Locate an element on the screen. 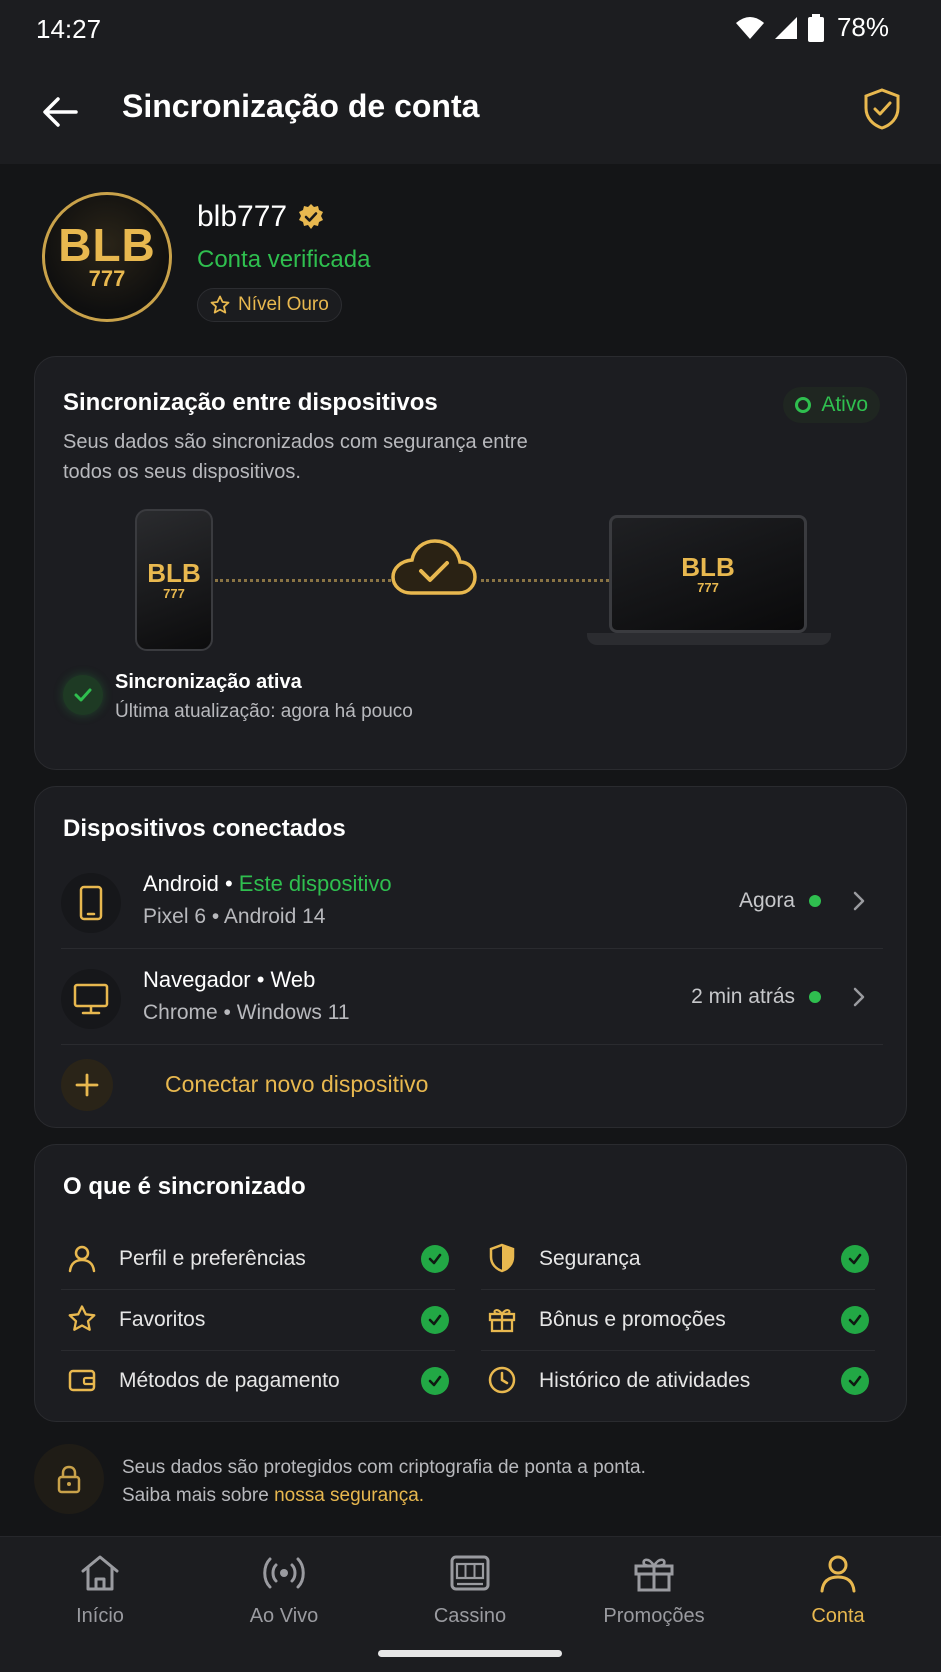 This screenshot has height=1672, width=941. level-label: Nível Ouro is located at coordinates (283, 304).